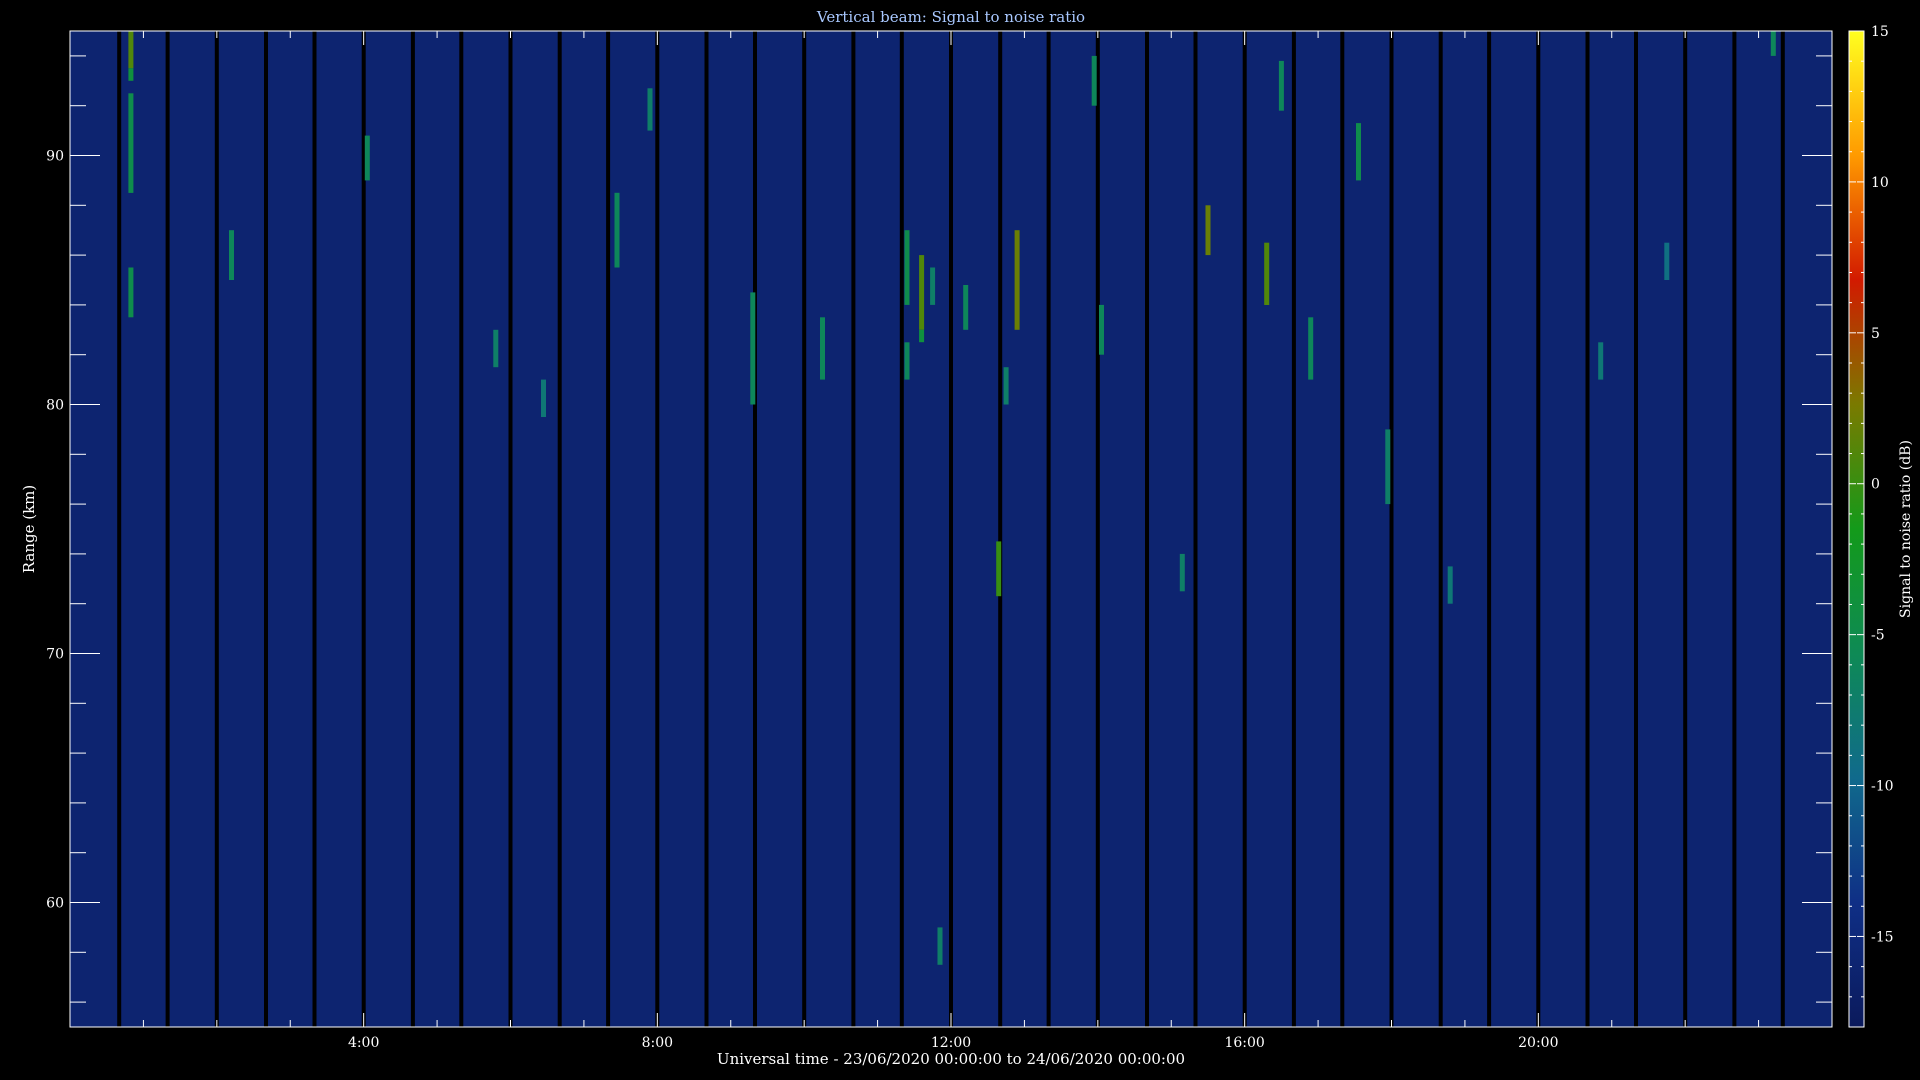 This screenshot has width=1920, height=1080. I want to click on colorbar-tick-label: 5, so click(1875, 334).